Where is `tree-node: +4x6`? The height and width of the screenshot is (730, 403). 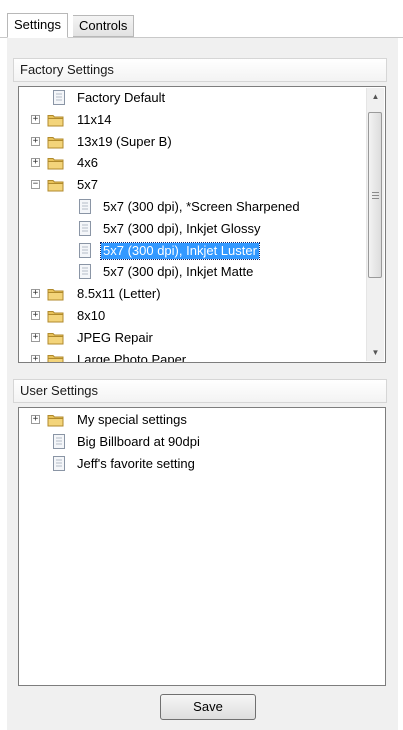
tree-node: +4x6 is located at coordinates (189, 163).